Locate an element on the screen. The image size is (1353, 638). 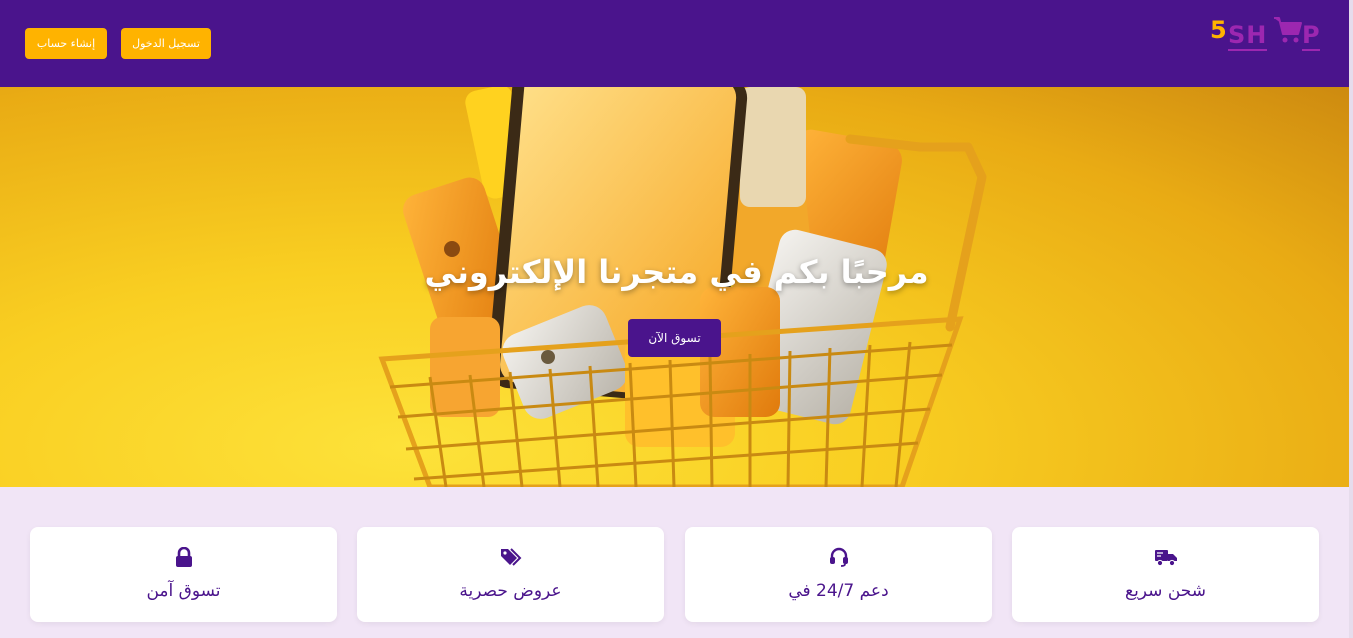
shop-now-button: تسوق الآن is located at coordinates (674, 338).